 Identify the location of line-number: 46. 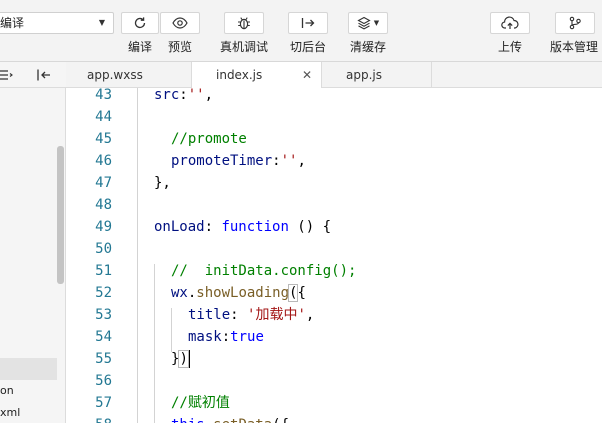
(103, 161).